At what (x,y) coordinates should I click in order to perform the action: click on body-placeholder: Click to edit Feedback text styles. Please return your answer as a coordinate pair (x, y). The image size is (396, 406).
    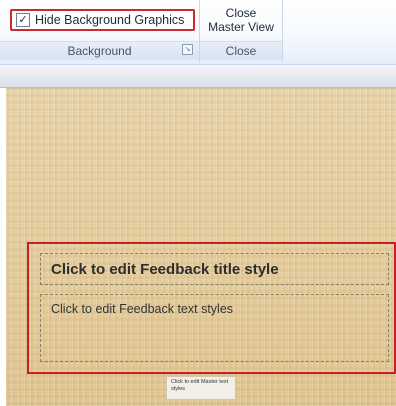
    Looking at the image, I should click on (214, 328).